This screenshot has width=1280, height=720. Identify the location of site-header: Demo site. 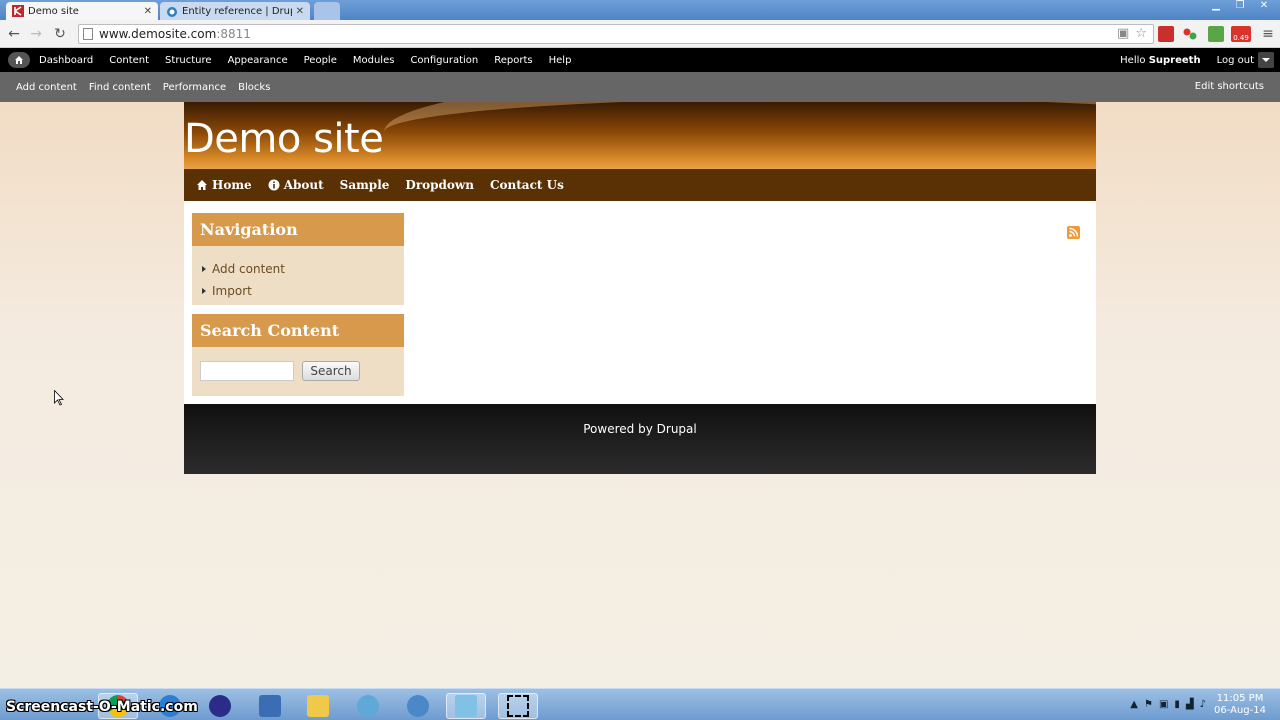
(640, 135).